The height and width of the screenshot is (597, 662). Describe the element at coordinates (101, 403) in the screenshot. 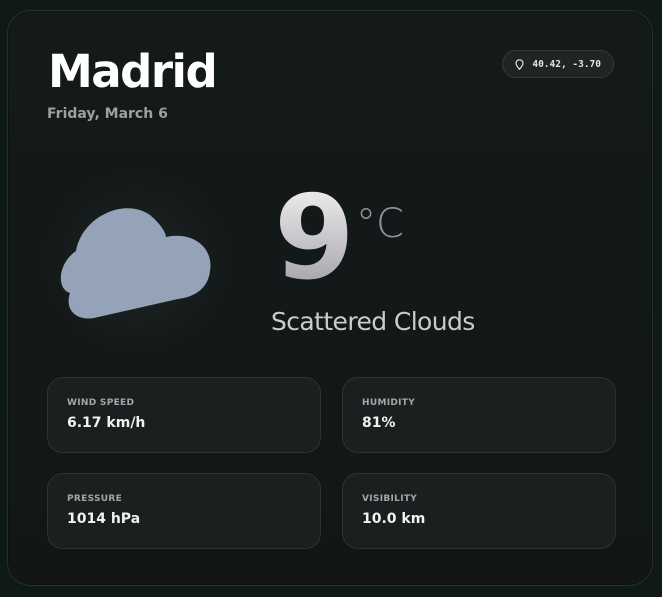

I see `stat-label: WIND SPEED` at that location.